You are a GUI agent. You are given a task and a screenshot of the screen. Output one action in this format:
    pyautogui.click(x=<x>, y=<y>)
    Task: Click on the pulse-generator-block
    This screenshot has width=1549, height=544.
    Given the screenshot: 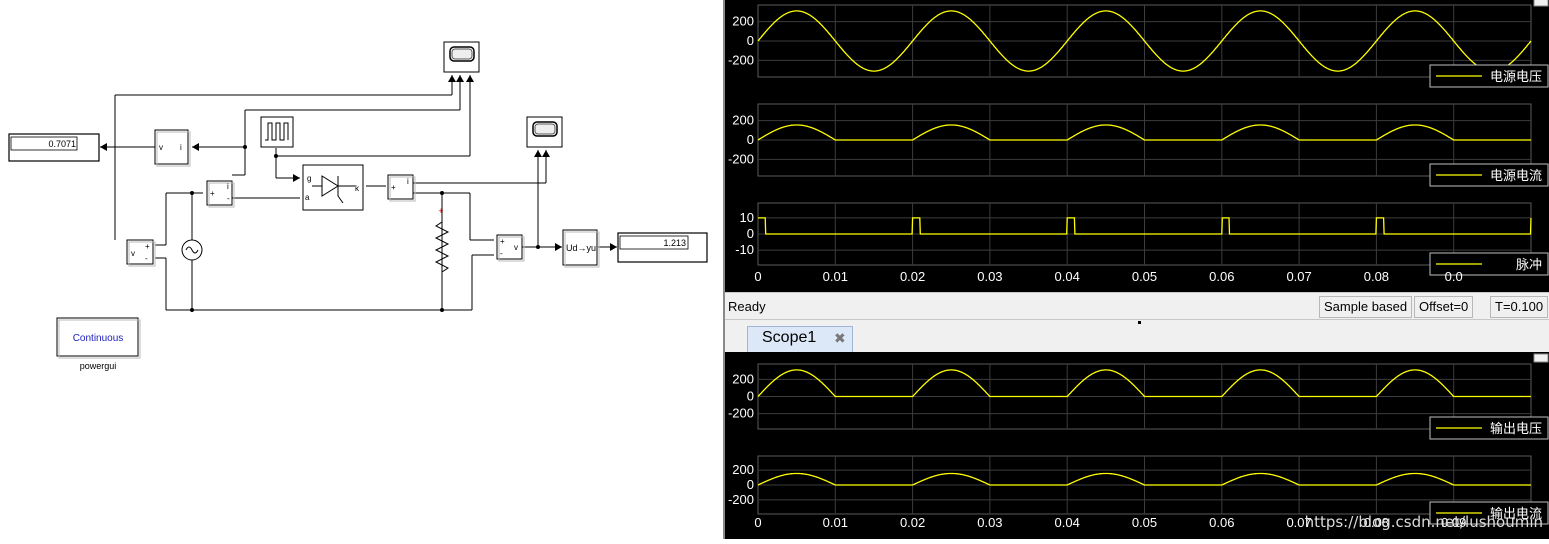 What is the action you would take?
    pyautogui.click(x=277, y=132)
    